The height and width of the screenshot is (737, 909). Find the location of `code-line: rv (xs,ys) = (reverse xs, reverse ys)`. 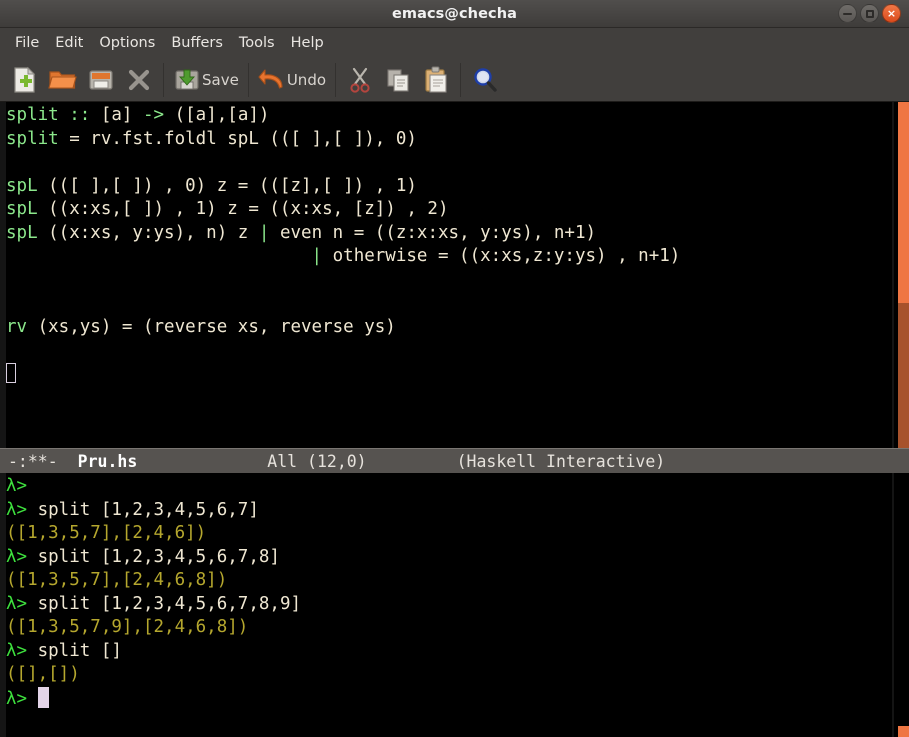

code-line: rv (xs,ys) = (reverse xs, reverse ys) is located at coordinates (449, 328).